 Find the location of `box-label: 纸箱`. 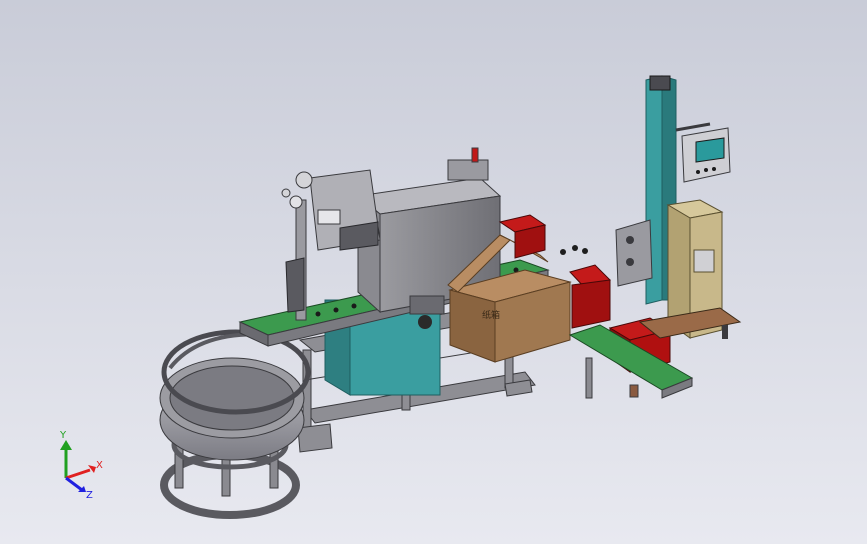

box-label: 纸箱 is located at coordinates (491, 315).